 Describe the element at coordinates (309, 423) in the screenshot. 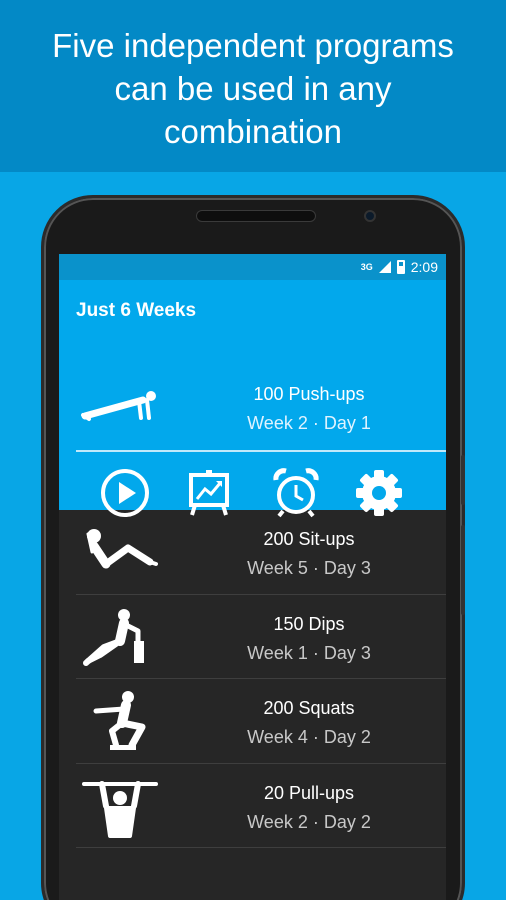

I see `active-program-progress: Week 2 · Day 1` at that location.